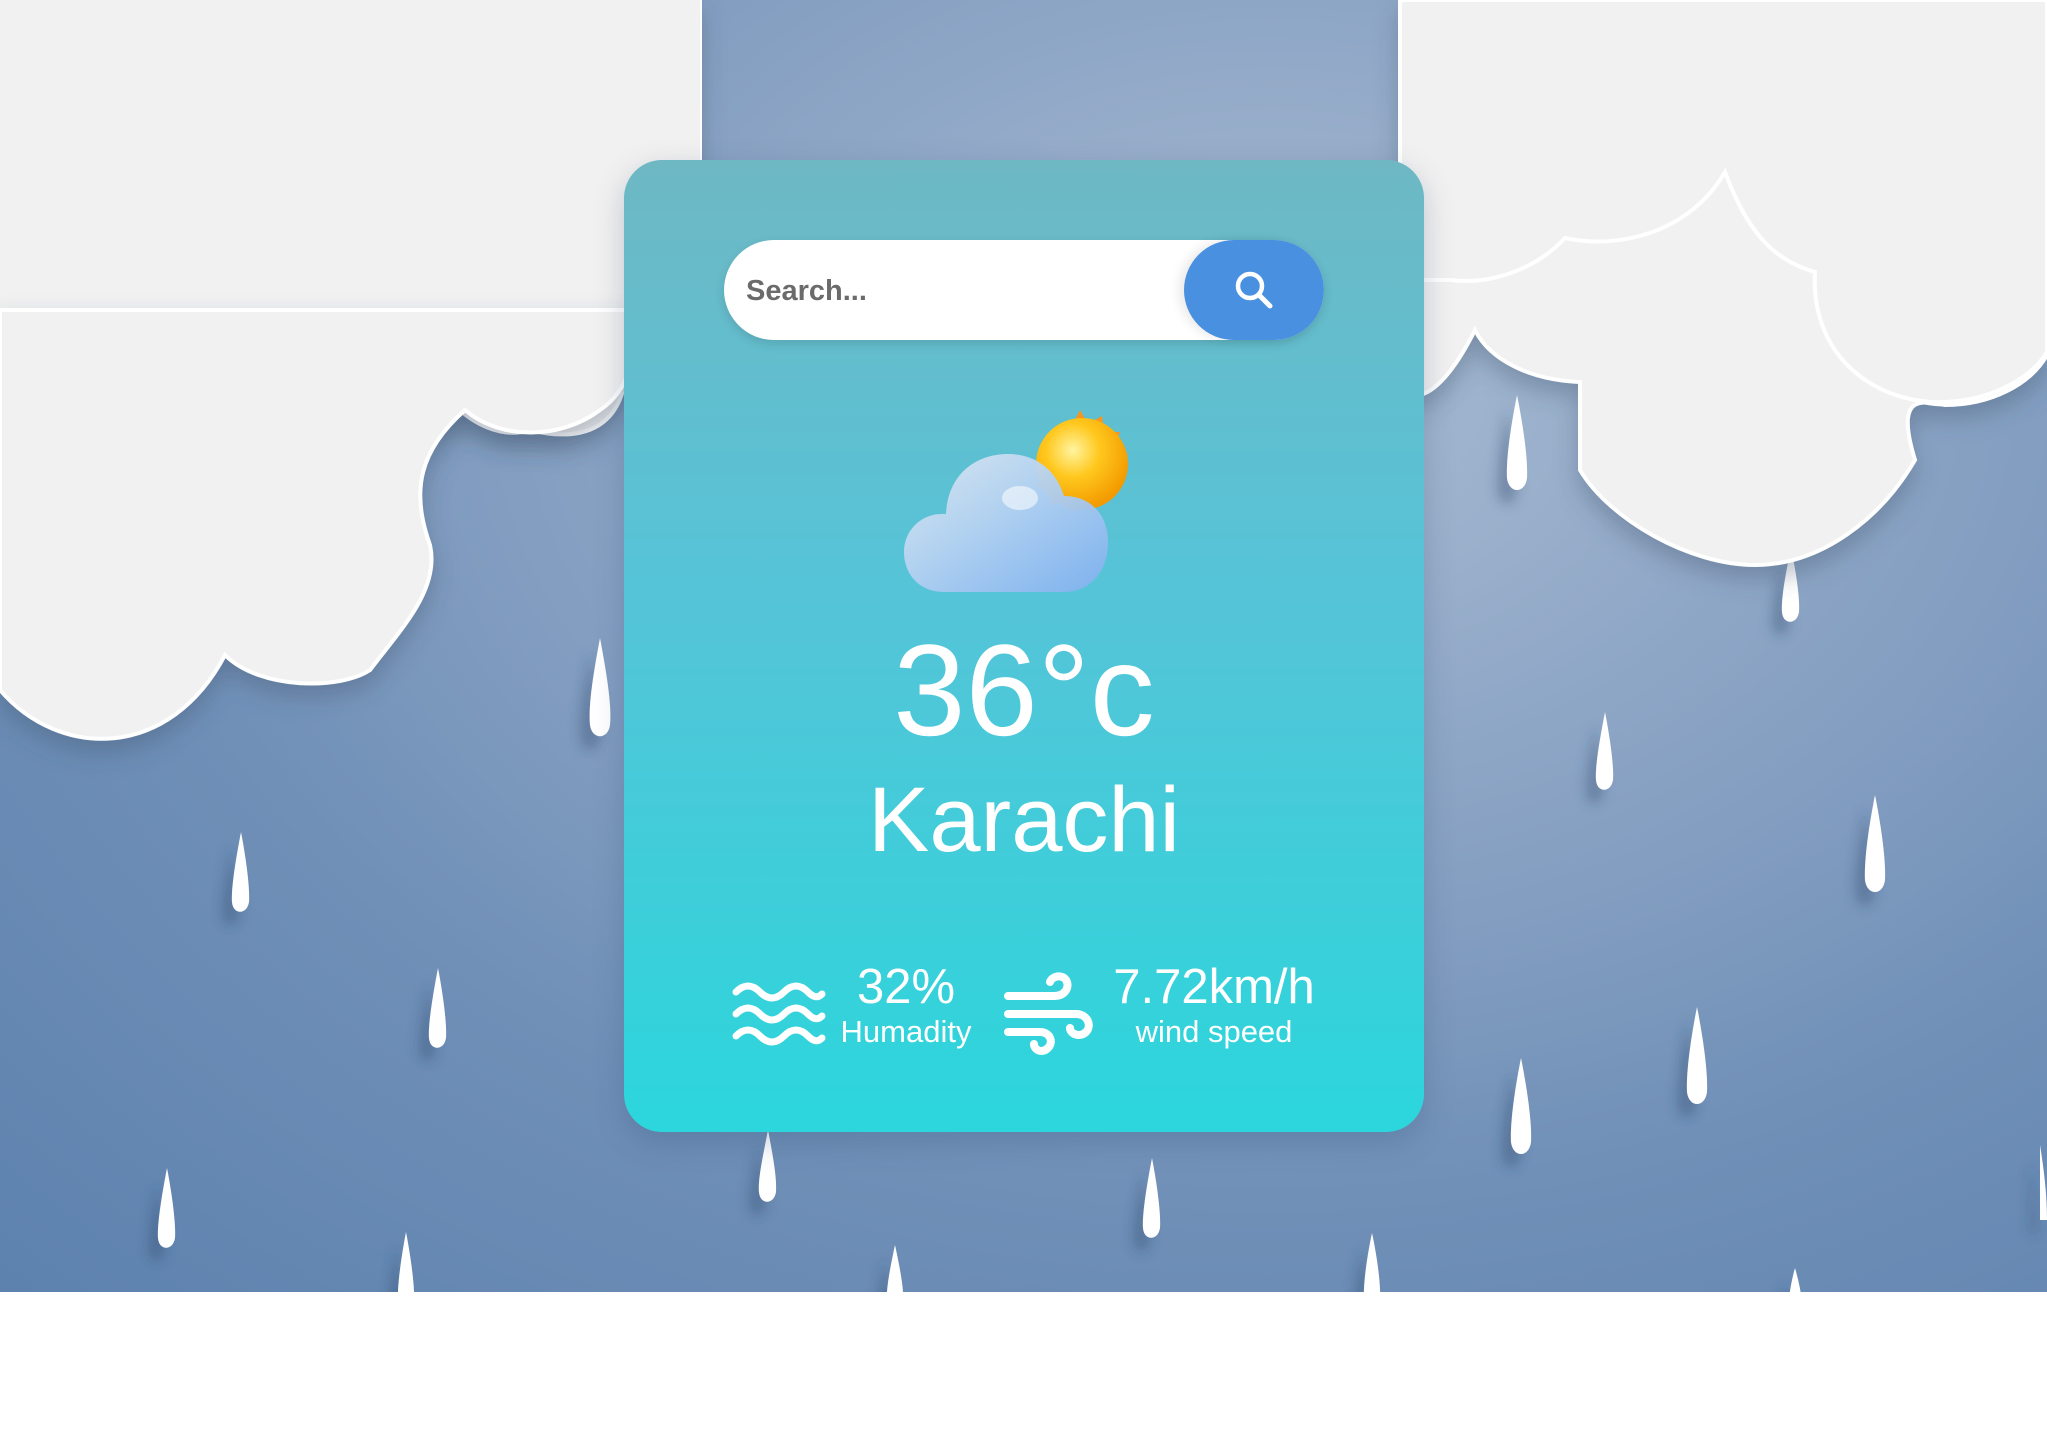 The height and width of the screenshot is (1440, 2047). I want to click on search-input, so click(961, 291).